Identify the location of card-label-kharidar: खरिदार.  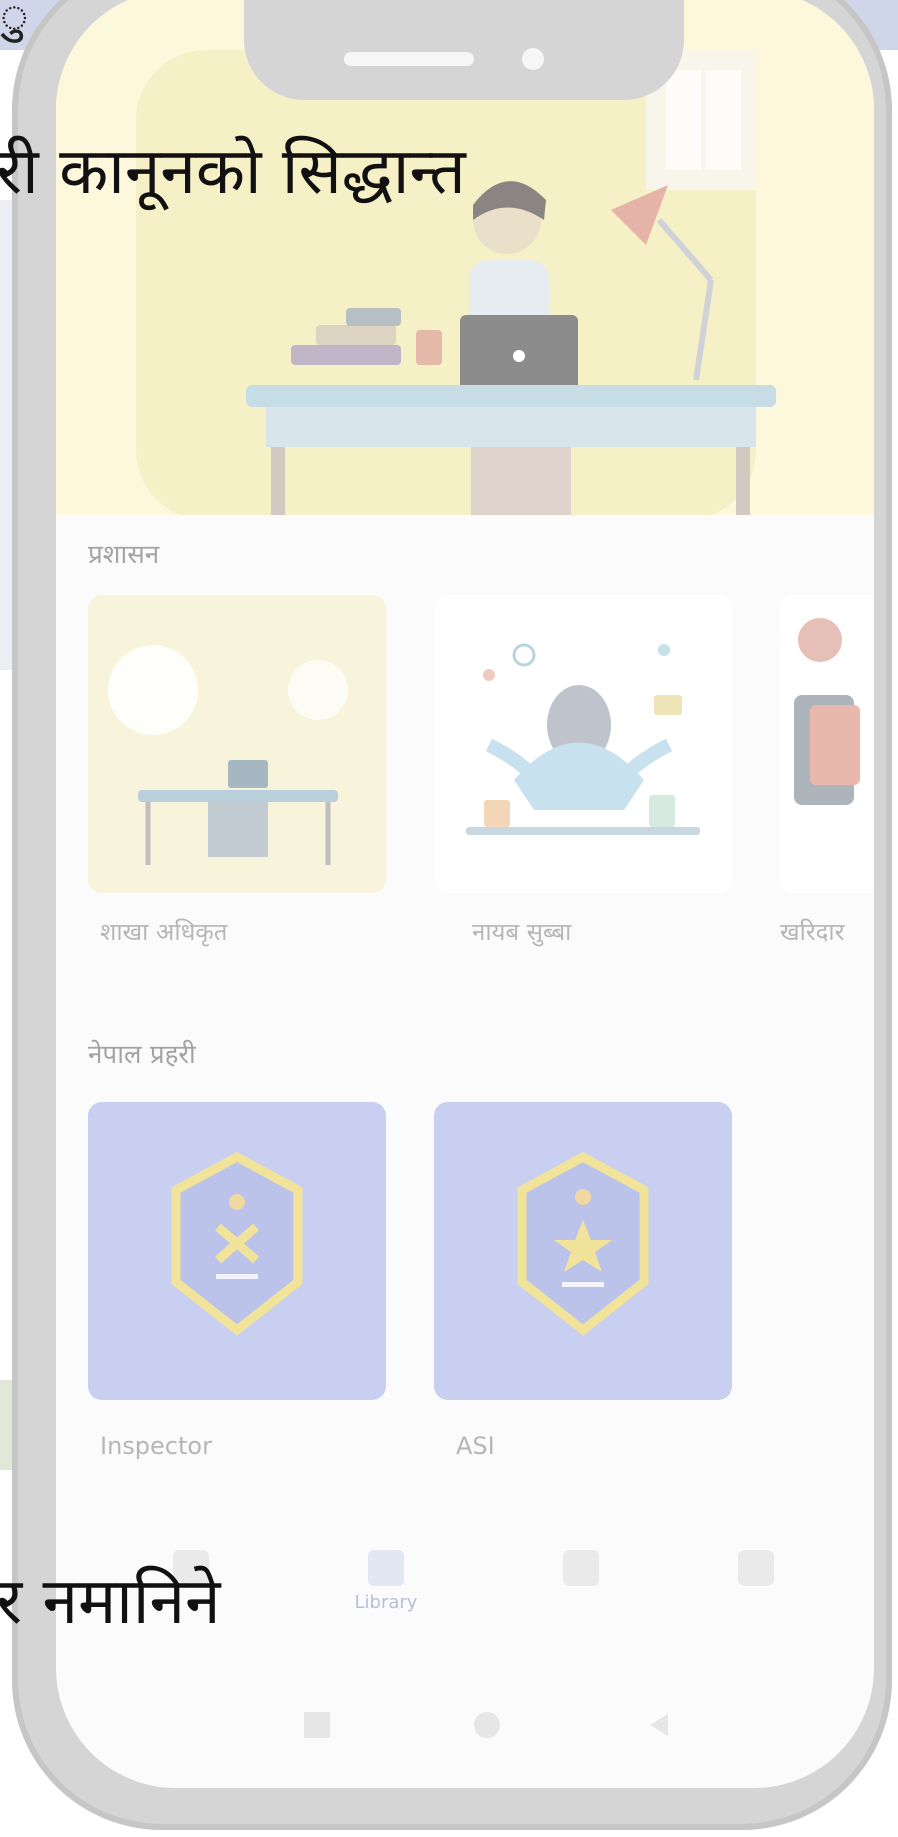
(812, 932).